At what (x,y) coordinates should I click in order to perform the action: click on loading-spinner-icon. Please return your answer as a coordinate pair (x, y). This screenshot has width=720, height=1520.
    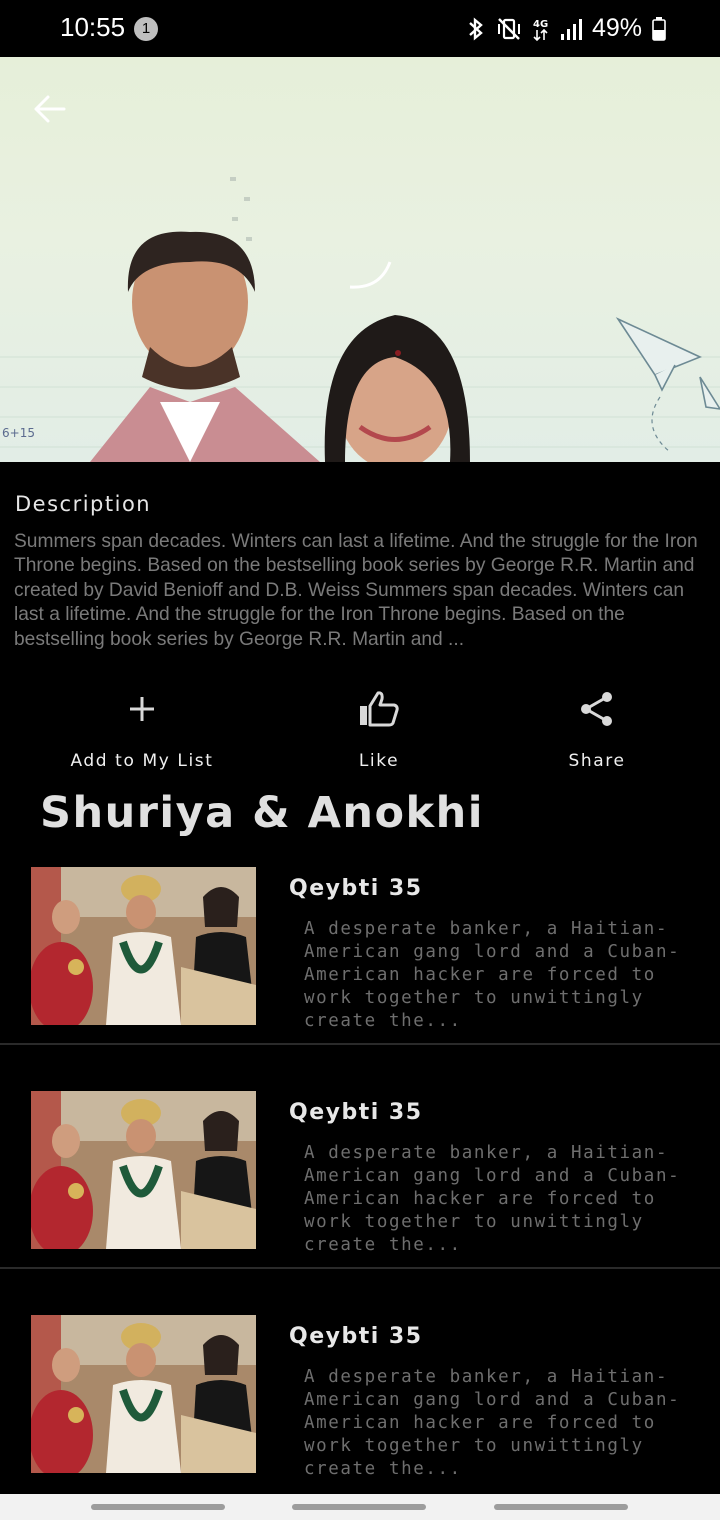
    Looking at the image, I should click on (370, 275).